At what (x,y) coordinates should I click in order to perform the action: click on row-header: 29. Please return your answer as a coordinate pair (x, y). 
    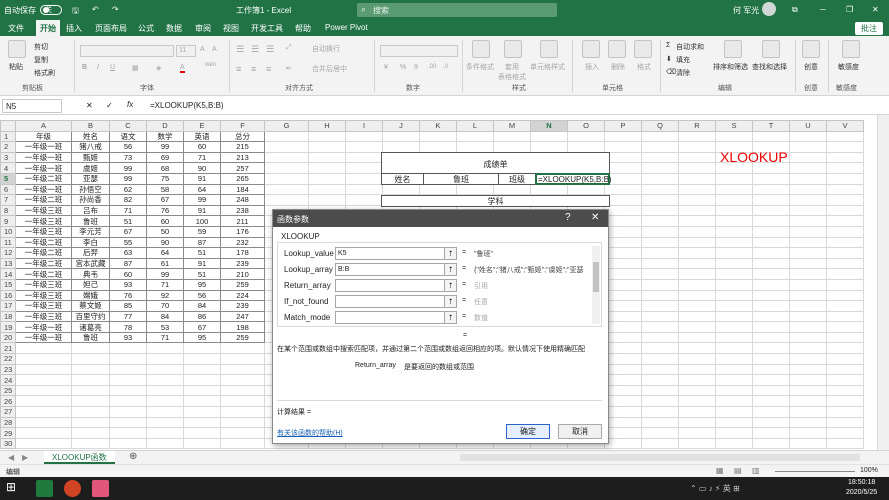
    Looking at the image, I should click on (8, 433).